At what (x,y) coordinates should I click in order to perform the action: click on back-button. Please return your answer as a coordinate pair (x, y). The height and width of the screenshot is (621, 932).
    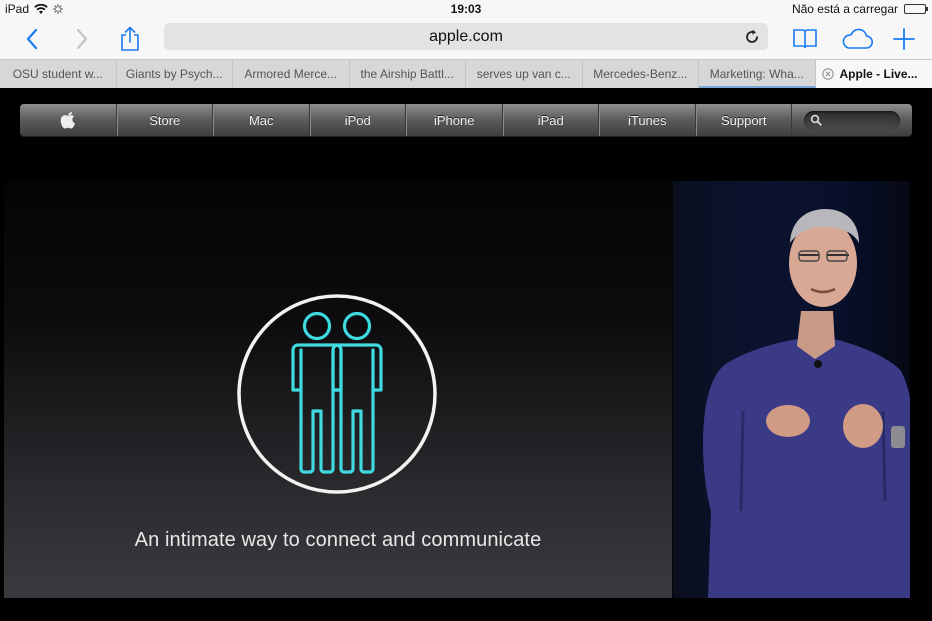
    Looking at the image, I should click on (32, 39).